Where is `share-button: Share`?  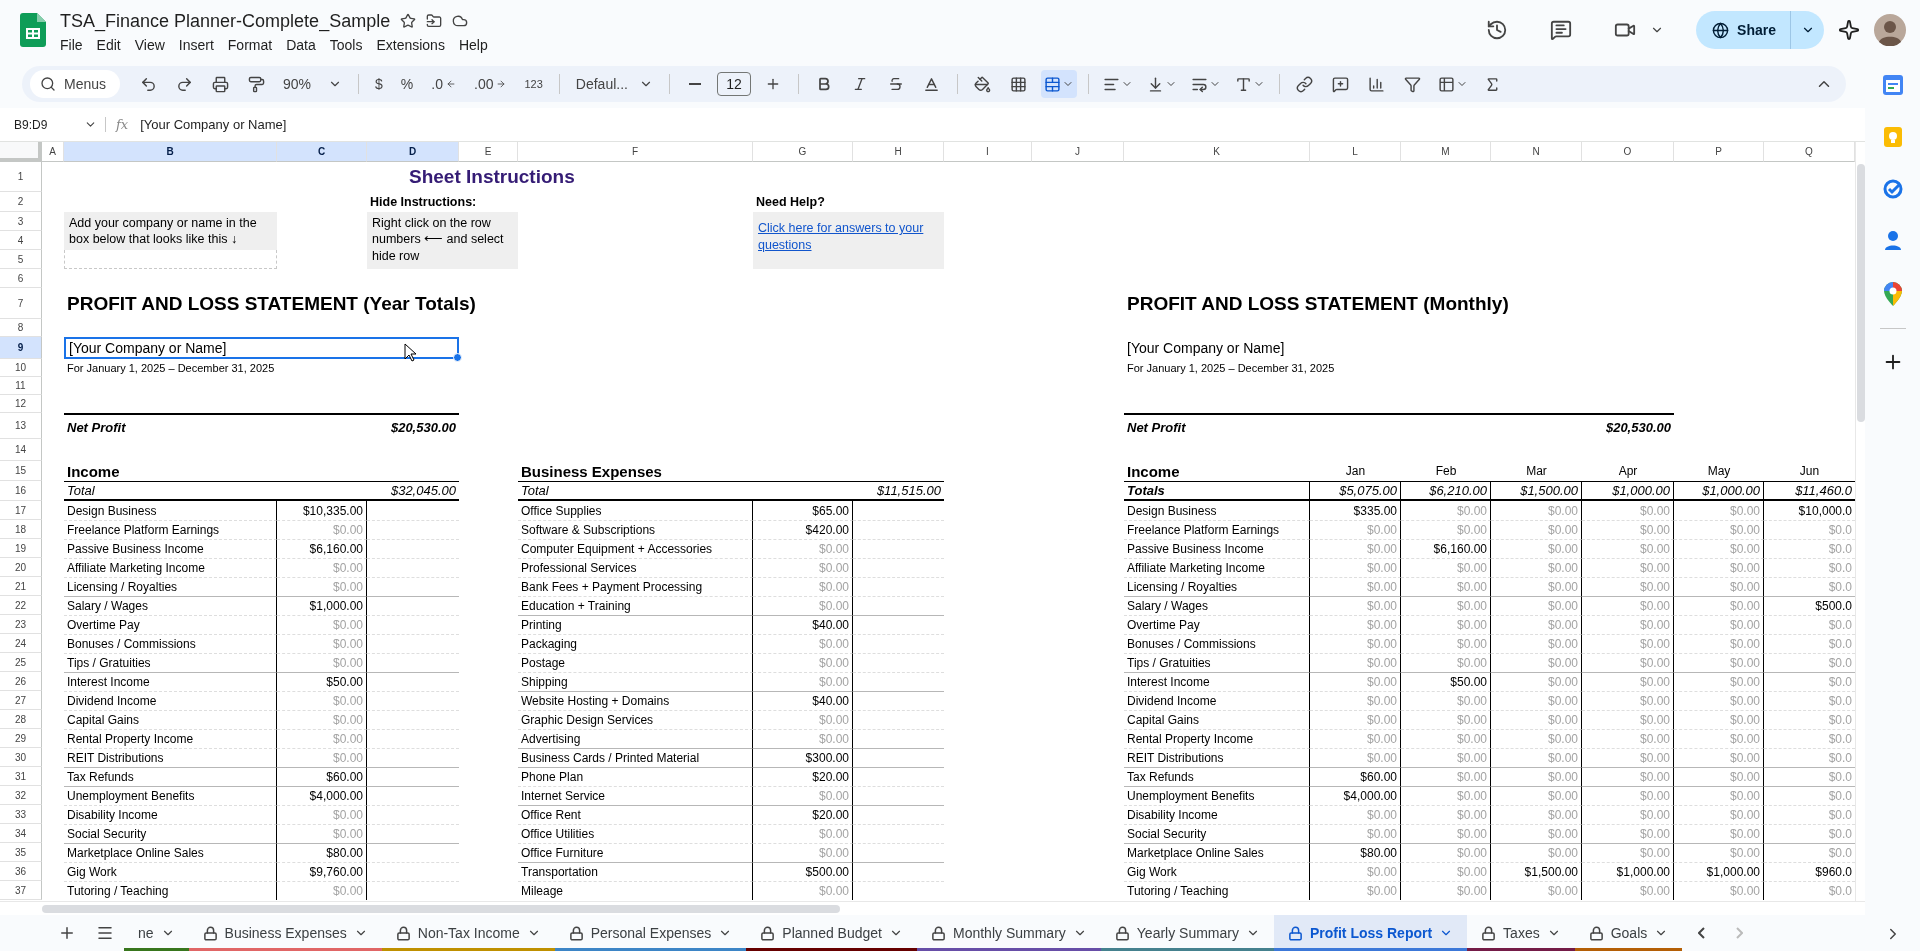 share-button: Share is located at coordinates (1743, 30).